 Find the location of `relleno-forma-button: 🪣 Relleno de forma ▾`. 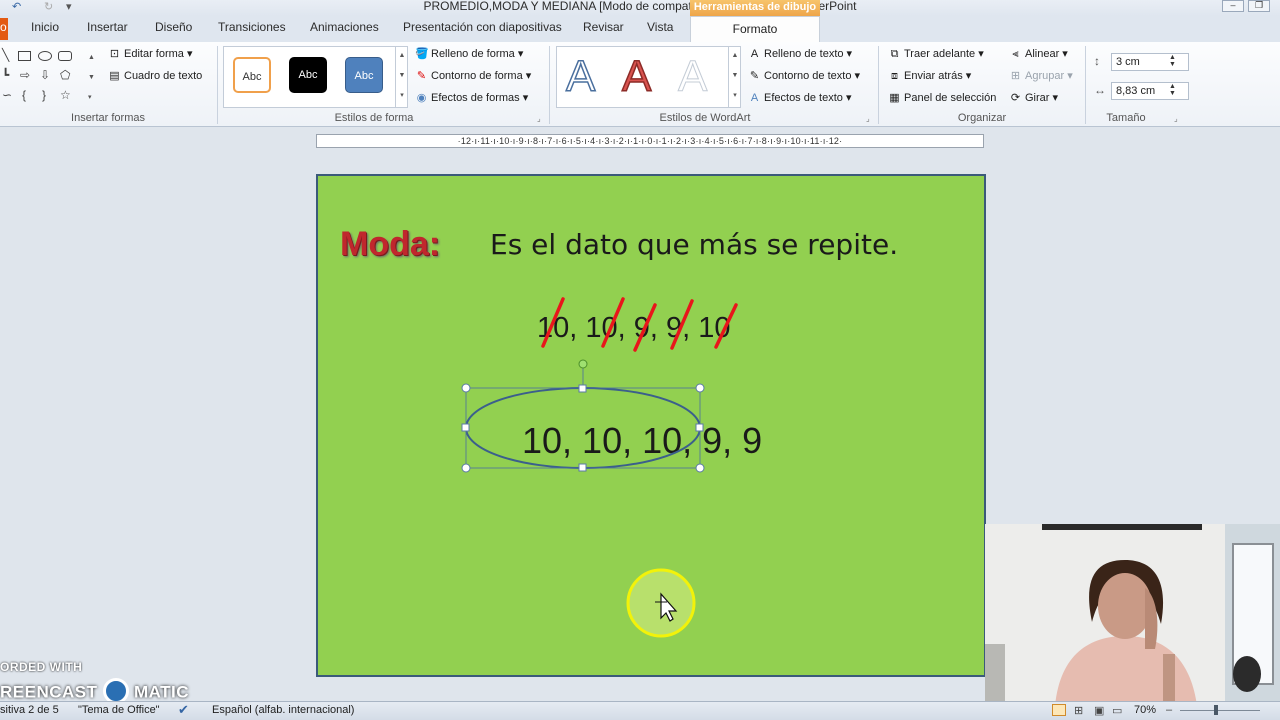

relleno-forma-button: 🪣 Relleno de forma ▾ is located at coordinates (469, 53).